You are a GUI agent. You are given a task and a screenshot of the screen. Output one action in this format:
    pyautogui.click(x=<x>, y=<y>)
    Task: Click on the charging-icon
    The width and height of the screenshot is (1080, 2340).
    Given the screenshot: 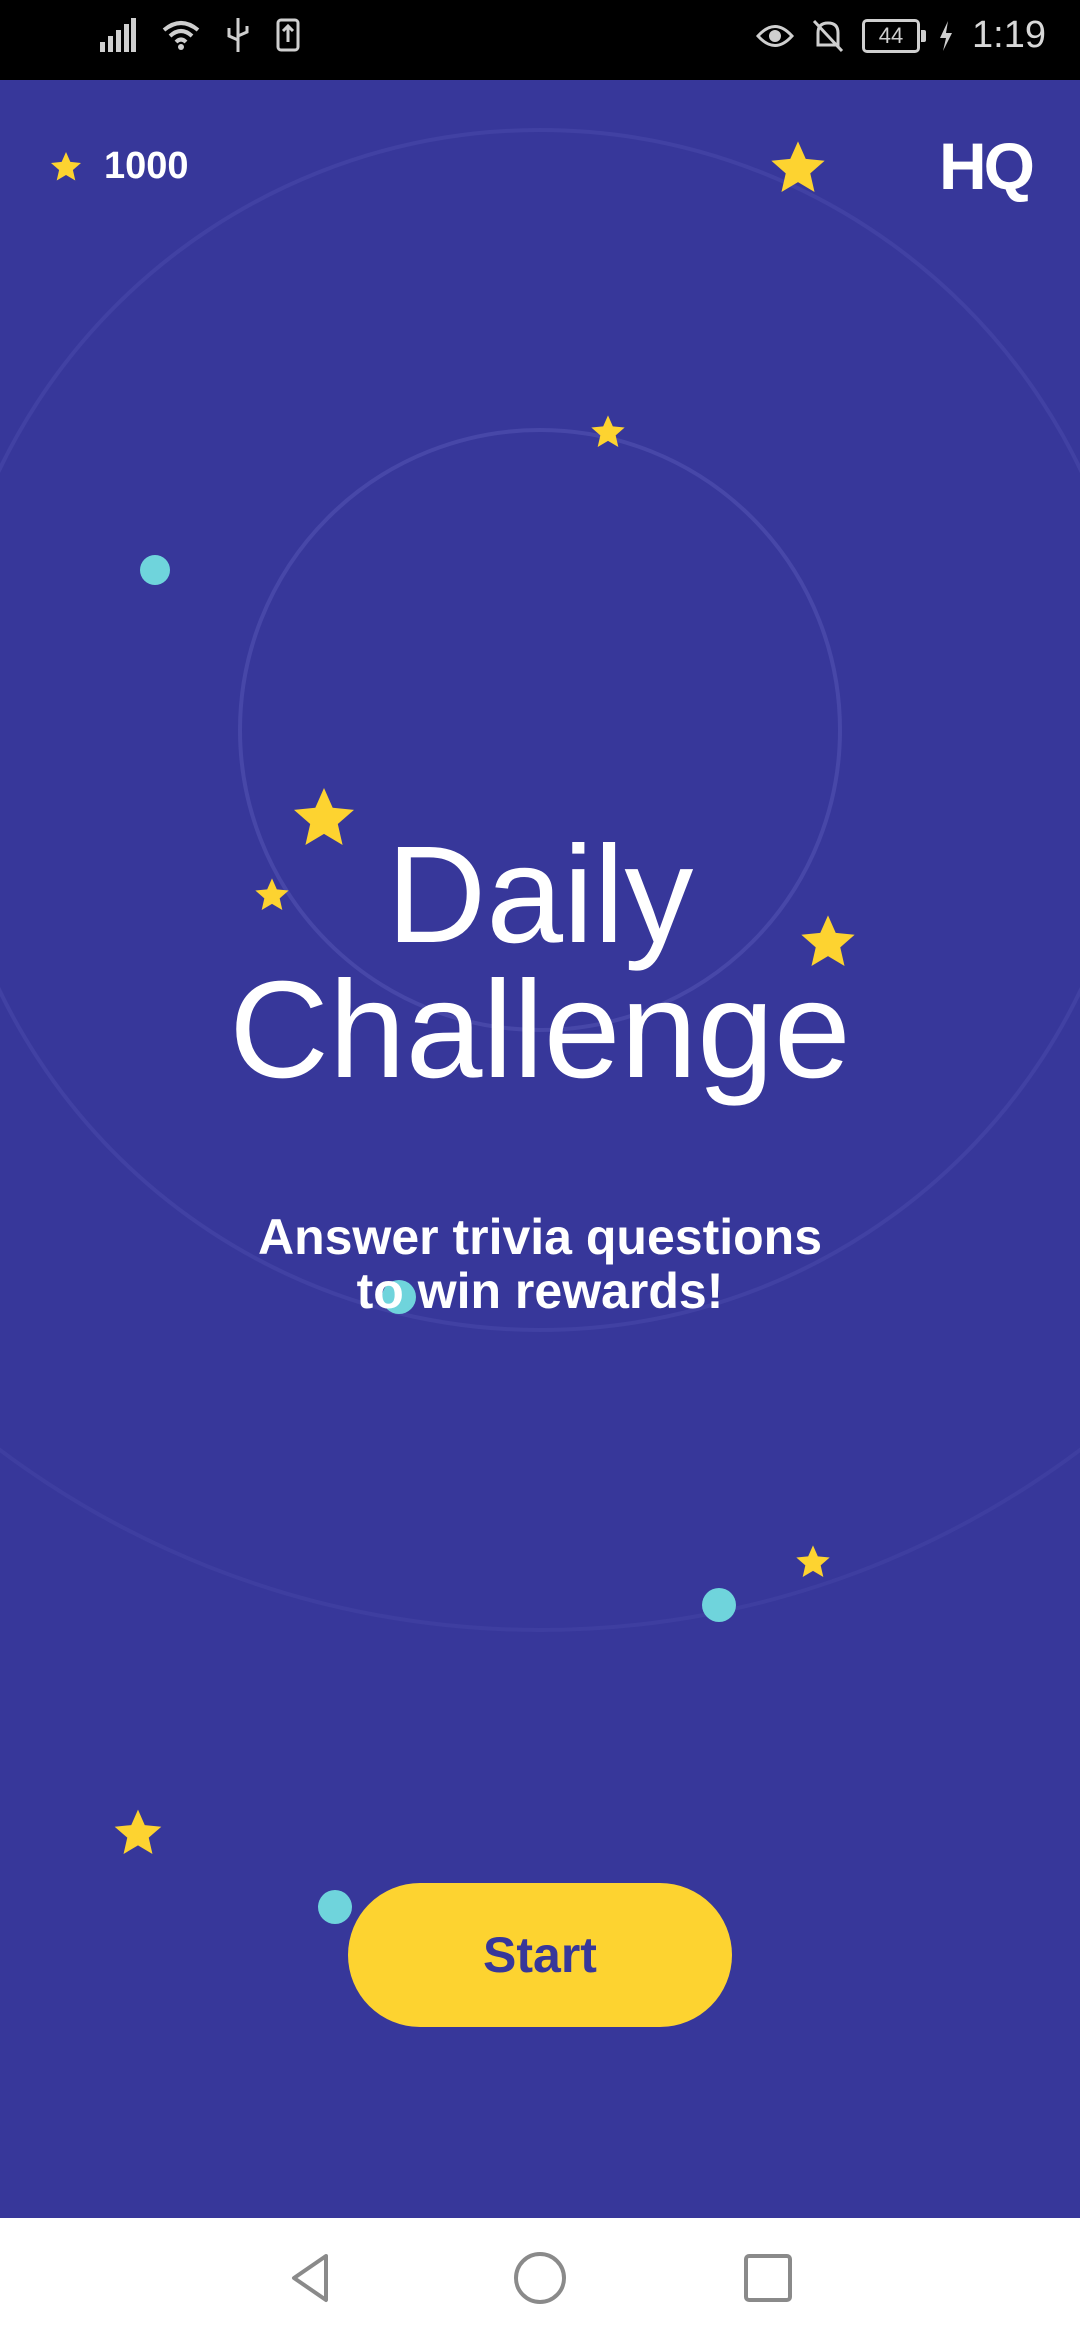 What is the action you would take?
    pyautogui.click(x=946, y=35)
    